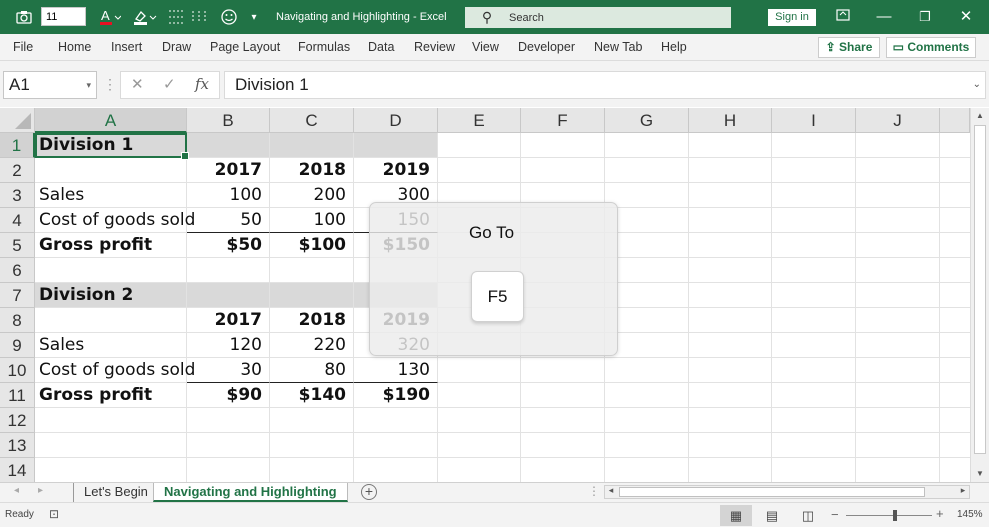 The image size is (989, 527). Describe the element at coordinates (169, 84) in the screenshot. I see `enter-icon: ✓` at that location.